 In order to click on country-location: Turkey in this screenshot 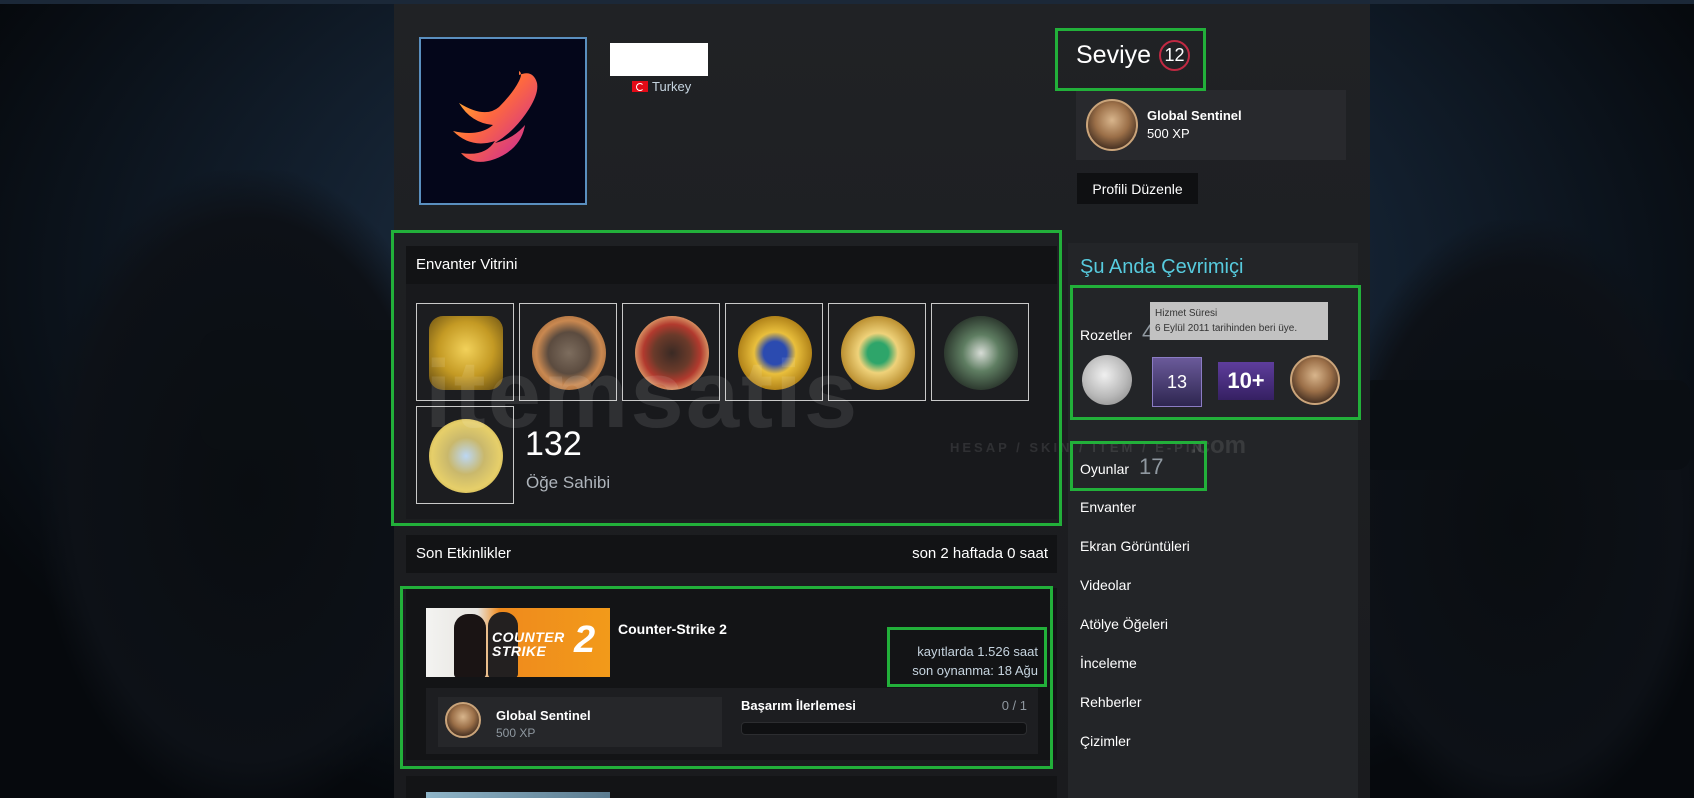, I will do `click(661, 86)`.